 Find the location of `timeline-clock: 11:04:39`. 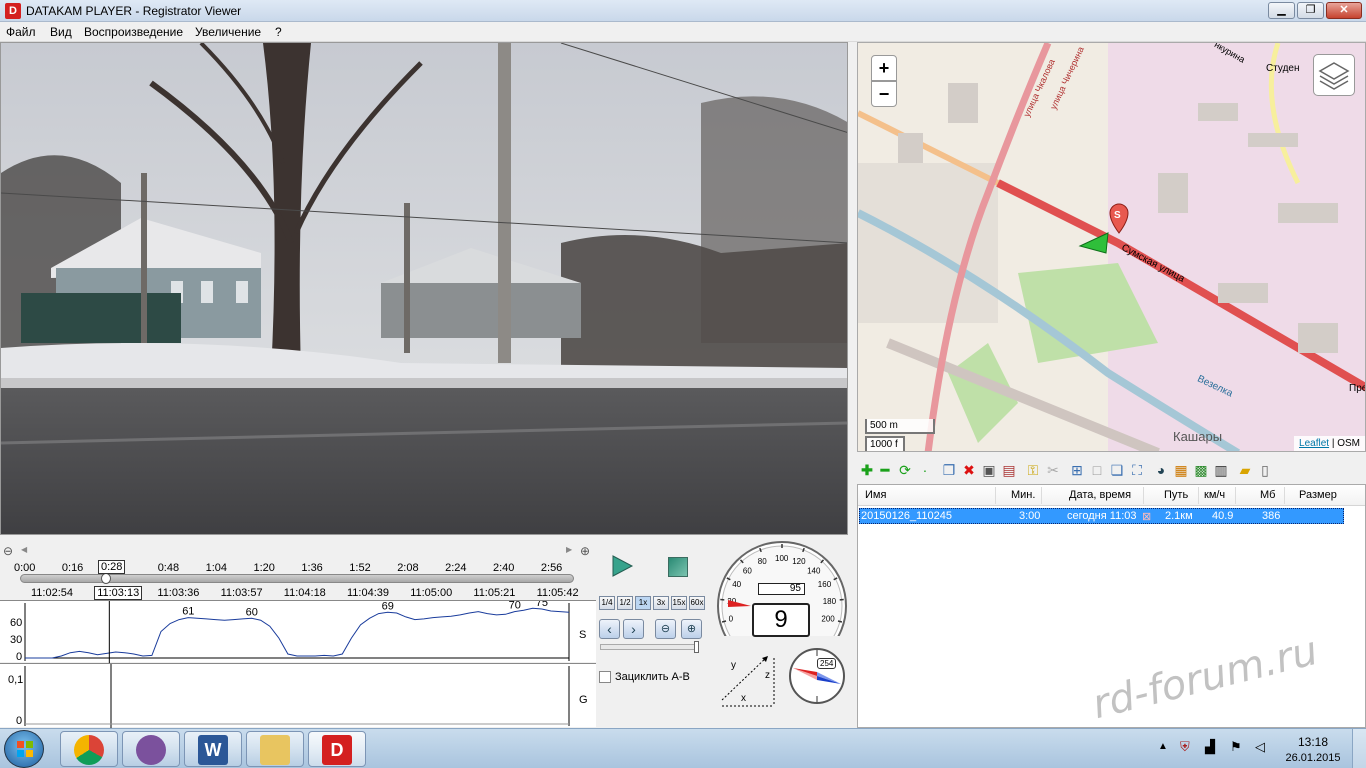

timeline-clock: 11:04:39 is located at coordinates (368, 593).